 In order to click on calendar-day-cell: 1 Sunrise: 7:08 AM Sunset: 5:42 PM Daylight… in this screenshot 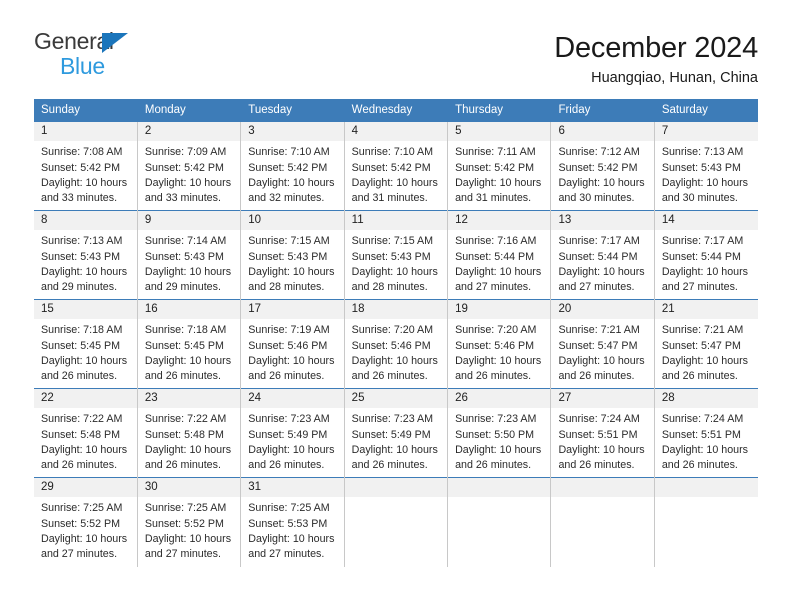, I will do `click(86, 166)`.